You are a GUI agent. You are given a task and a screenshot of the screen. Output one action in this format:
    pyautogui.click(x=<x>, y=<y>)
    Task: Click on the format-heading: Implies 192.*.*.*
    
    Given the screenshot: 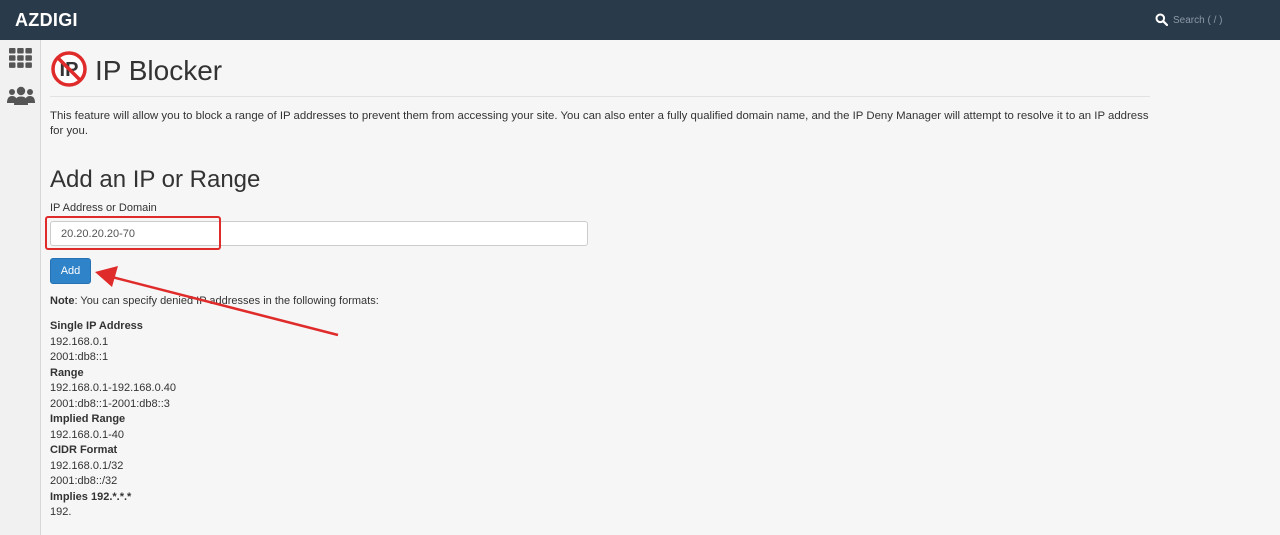 What is the action you would take?
    pyautogui.click(x=91, y=496)
    